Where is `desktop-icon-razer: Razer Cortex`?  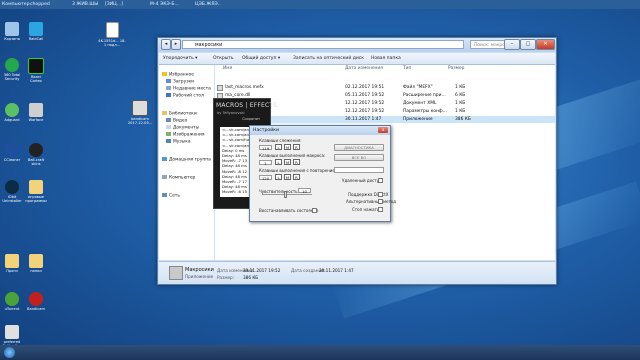
desktop-icon-razer: Razer Cortex is located at coordinates (36, 70).